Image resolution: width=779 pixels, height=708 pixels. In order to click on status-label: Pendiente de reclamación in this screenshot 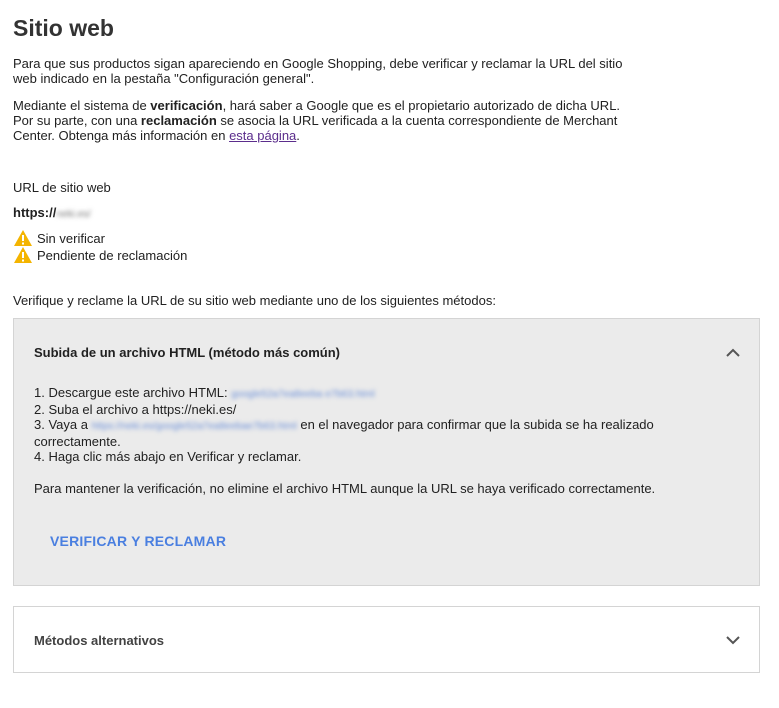, I will do `click(112, 255)`.